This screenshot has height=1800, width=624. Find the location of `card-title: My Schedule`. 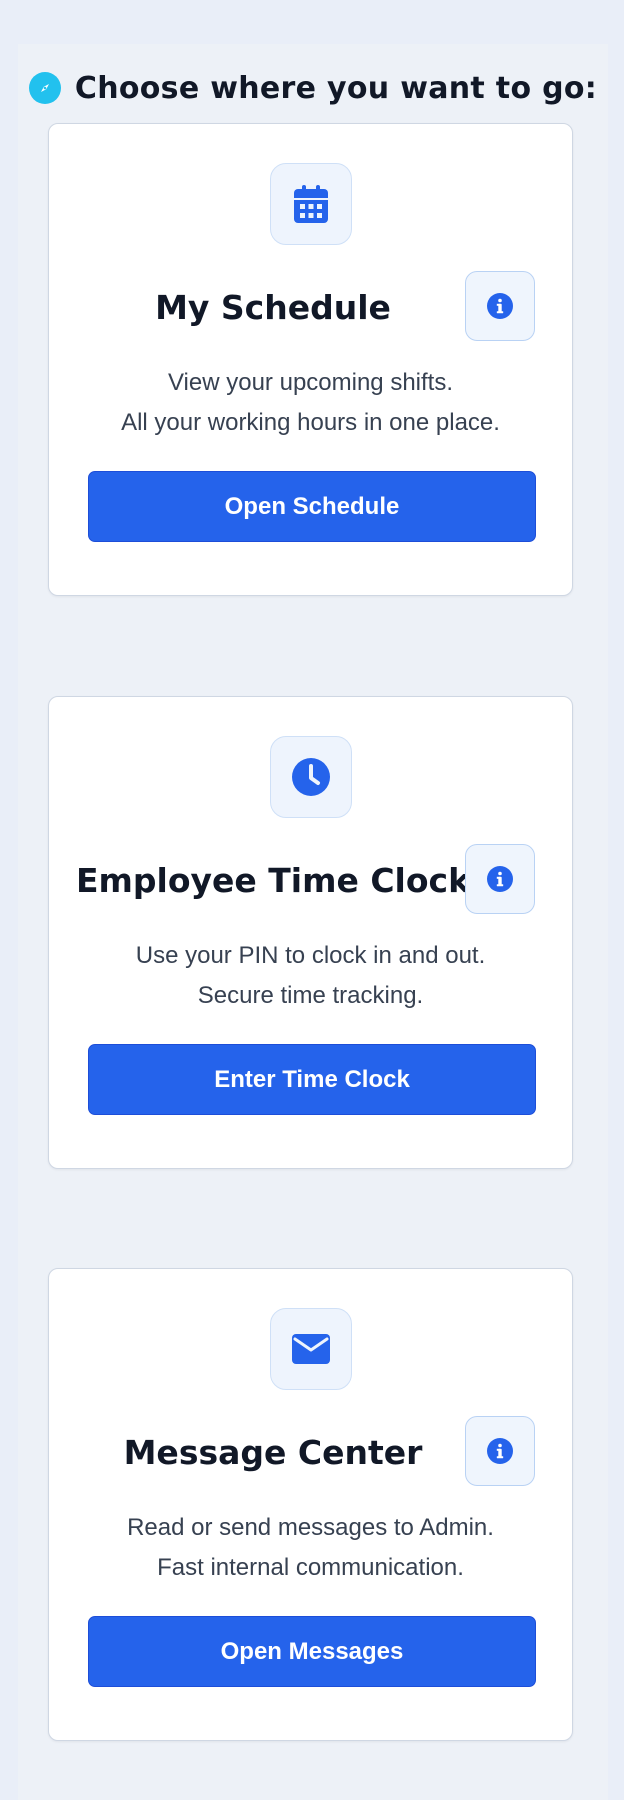

card-title: My Schedule is located at coordinates (273, 307).